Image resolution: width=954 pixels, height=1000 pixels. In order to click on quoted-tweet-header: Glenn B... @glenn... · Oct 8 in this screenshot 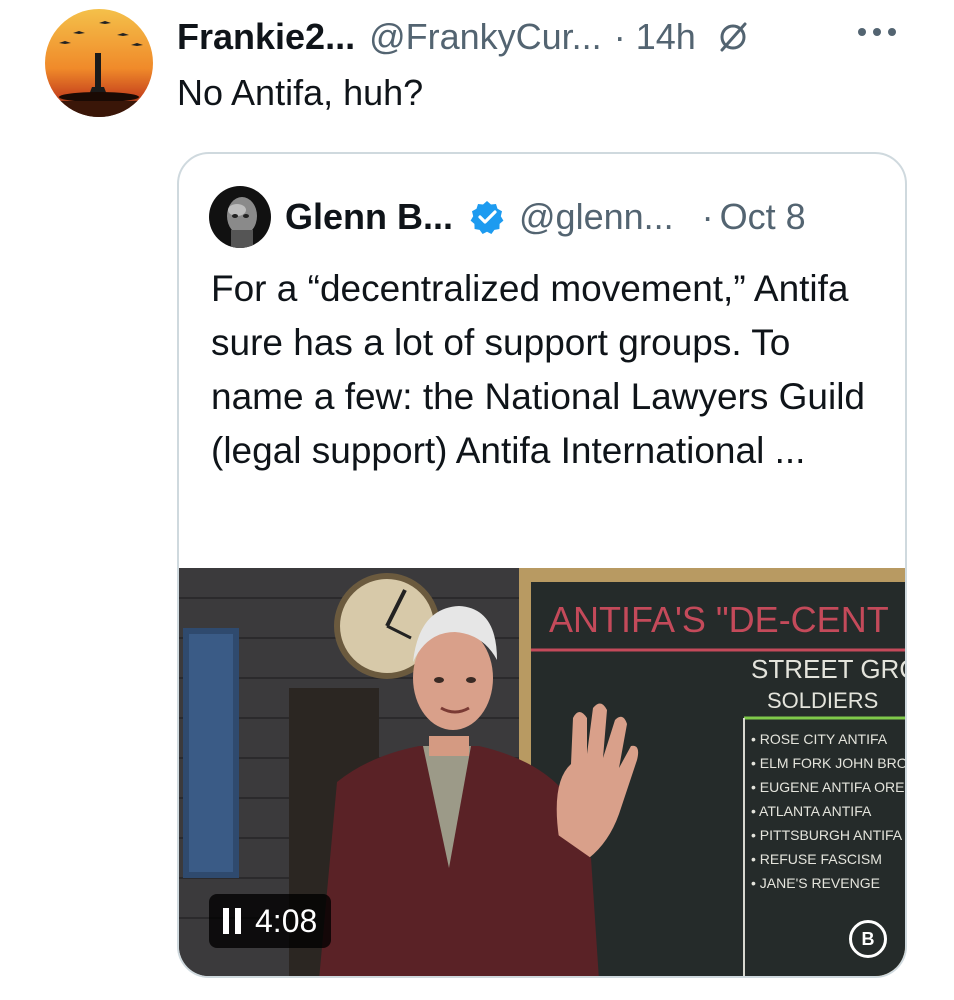, I will do `click(507, 217)`.